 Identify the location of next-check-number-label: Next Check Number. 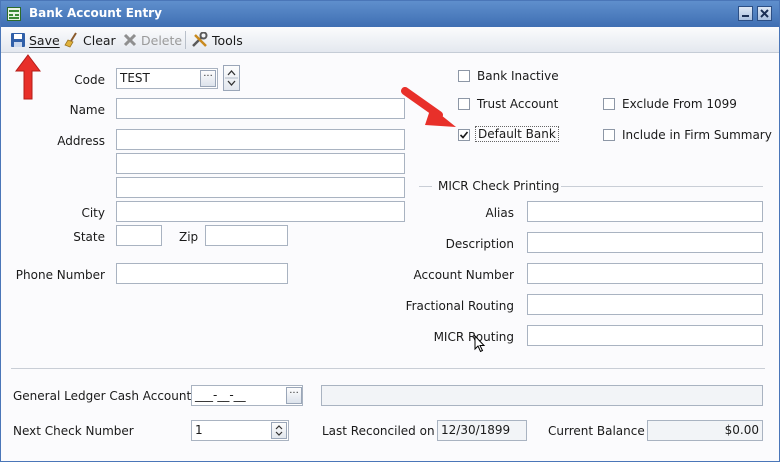
(73, 431).